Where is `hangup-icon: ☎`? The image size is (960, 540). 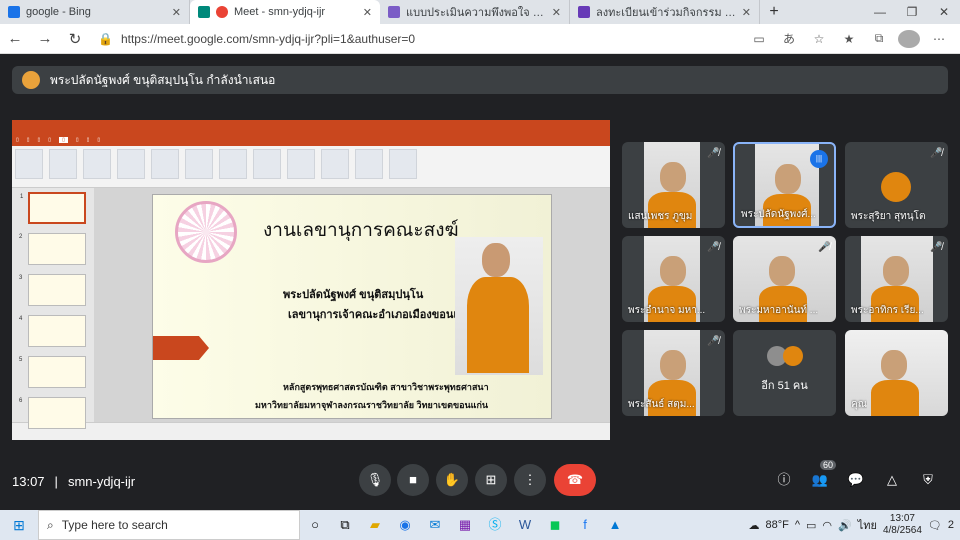
hangup-icon: ☎ is located at coordinates (575, 479).